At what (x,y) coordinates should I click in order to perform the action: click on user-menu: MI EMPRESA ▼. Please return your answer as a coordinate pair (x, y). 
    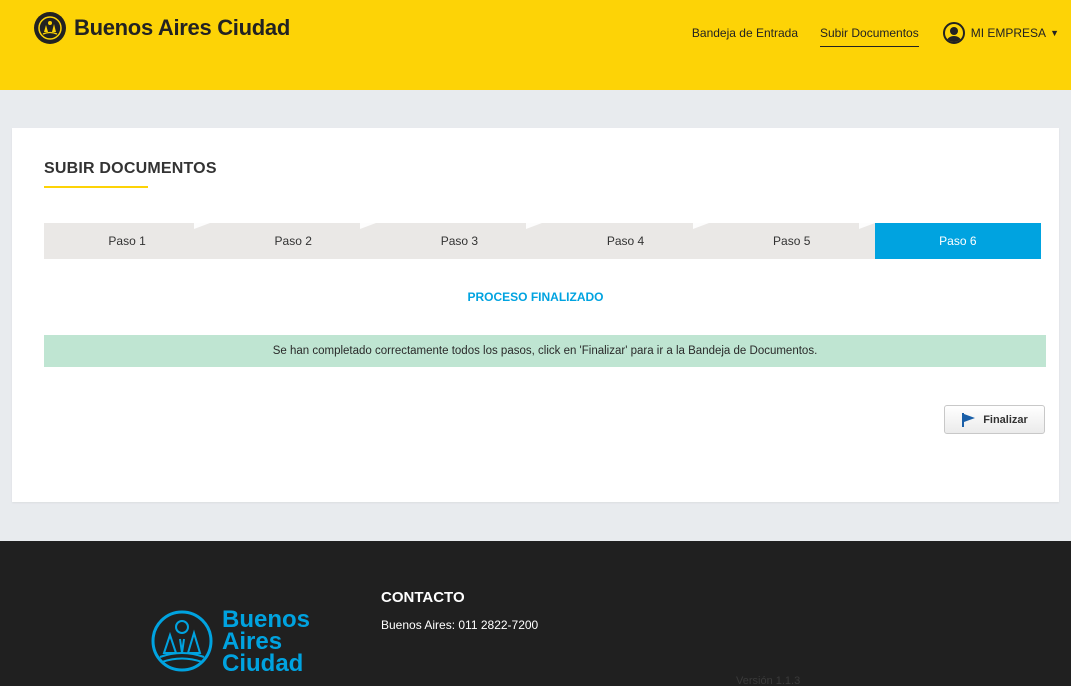
    Looking at the image, I should click on (1000, 36).